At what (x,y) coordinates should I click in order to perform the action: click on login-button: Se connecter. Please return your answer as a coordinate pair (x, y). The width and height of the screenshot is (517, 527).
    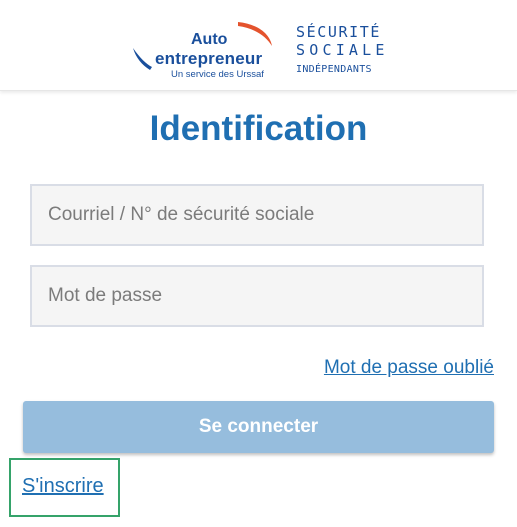
    Looking at the image, I should click on (258, 427).